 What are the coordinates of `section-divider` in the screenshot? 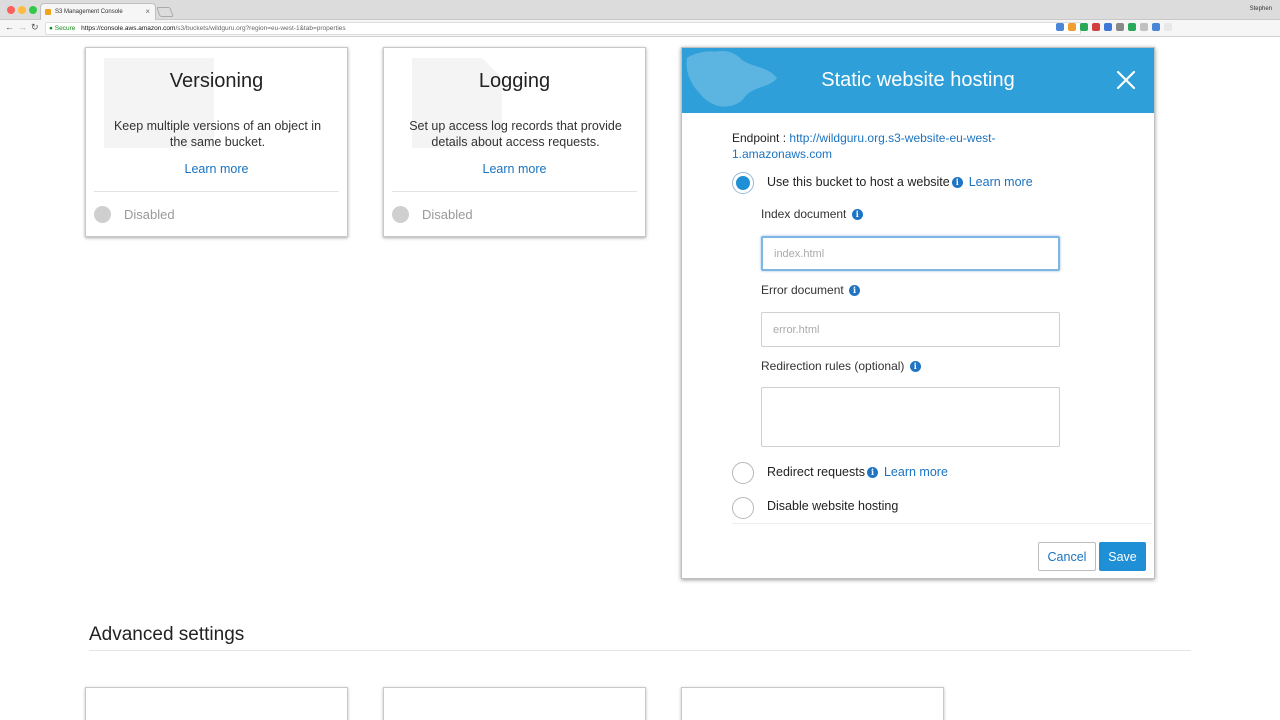 It's located at (640, 650).